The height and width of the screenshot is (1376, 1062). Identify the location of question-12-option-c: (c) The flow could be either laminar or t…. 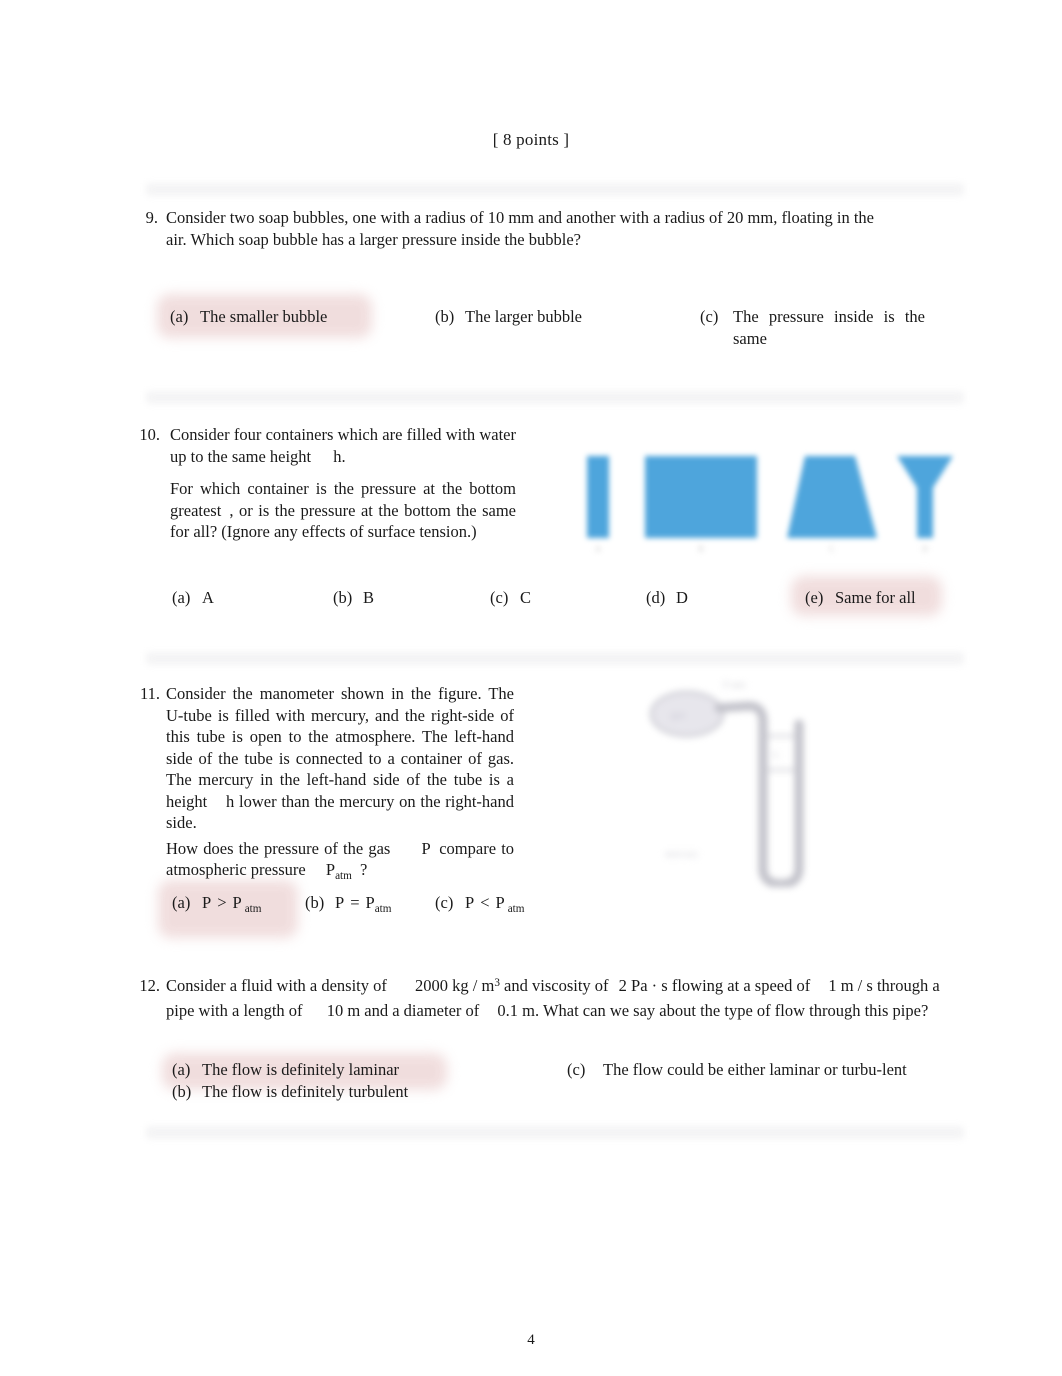
(754, 1070).